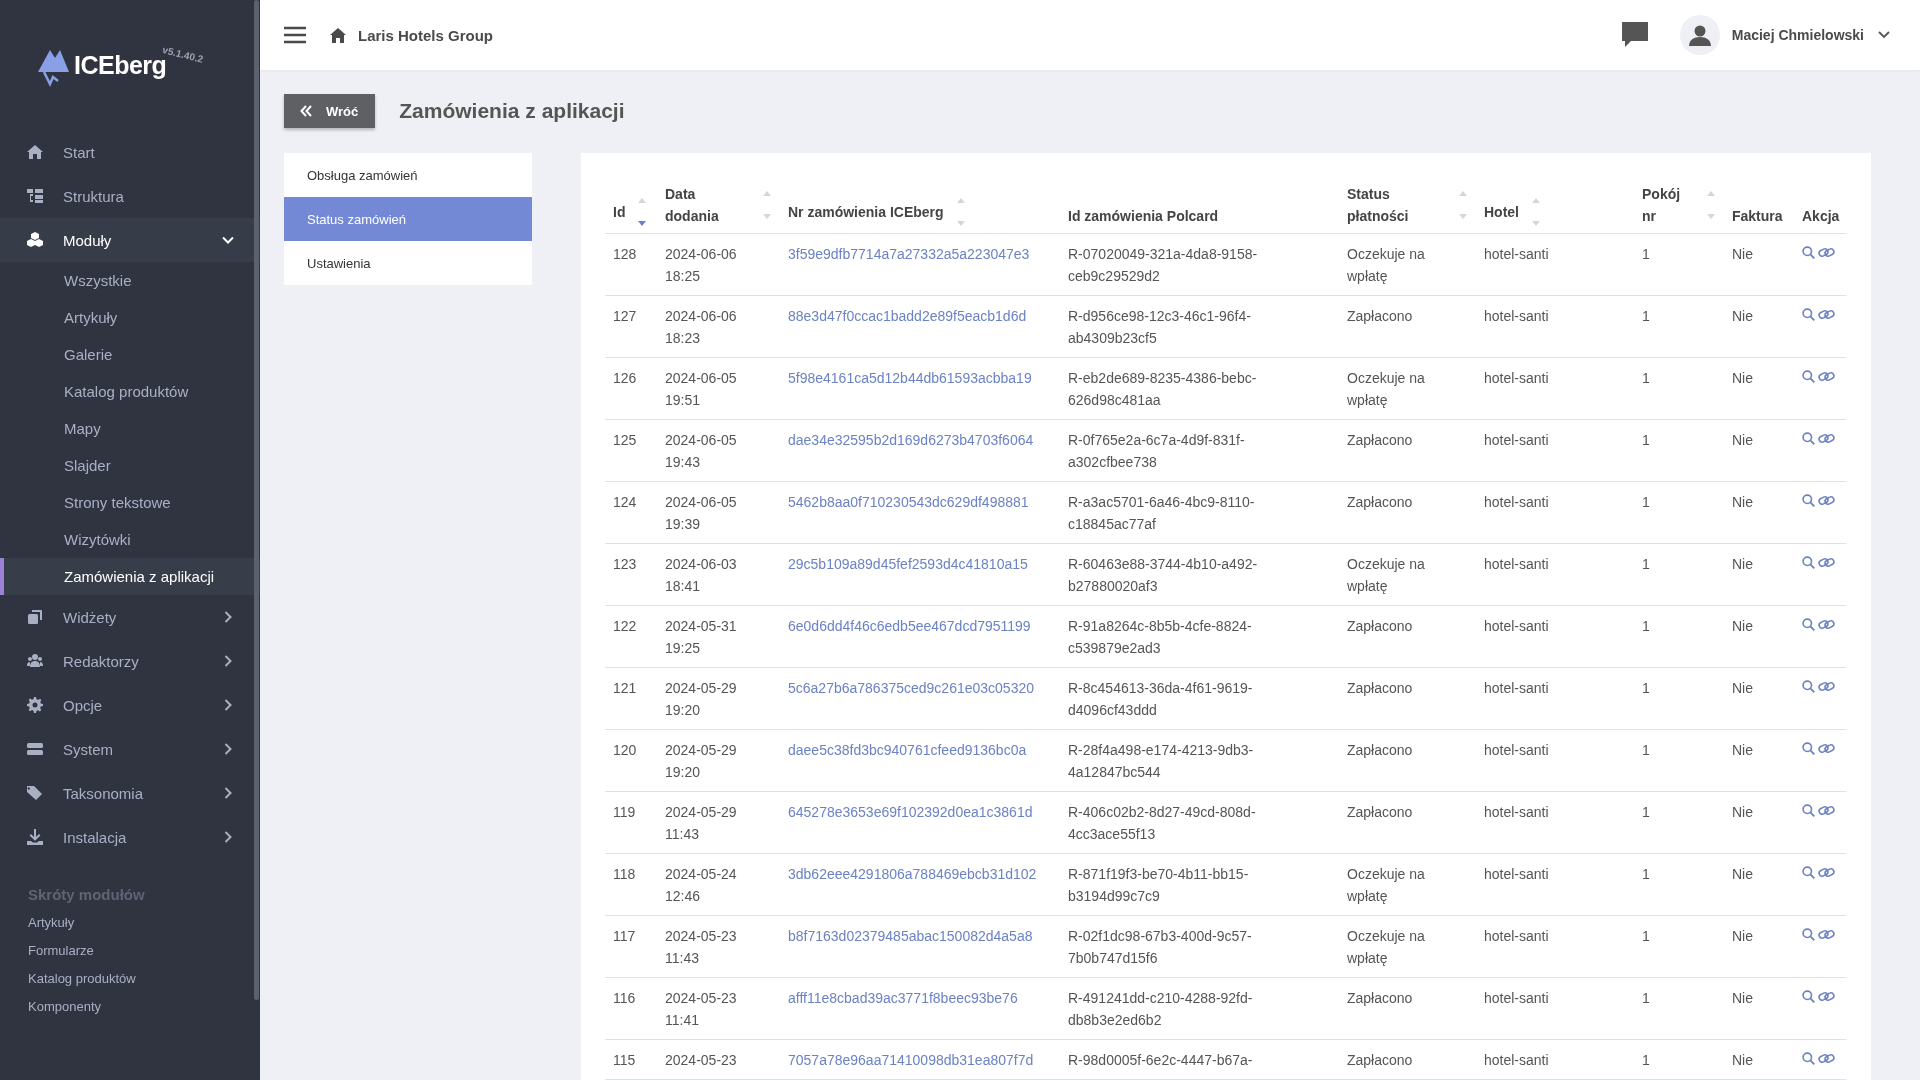 Image resolution: width=1920 pixels, height=1080 pixels. Describe the element at coordinates (911, 688) in the screenshot. I see `order-link: 5c6a27b6a786375ced9c261e03c05320` at that location.